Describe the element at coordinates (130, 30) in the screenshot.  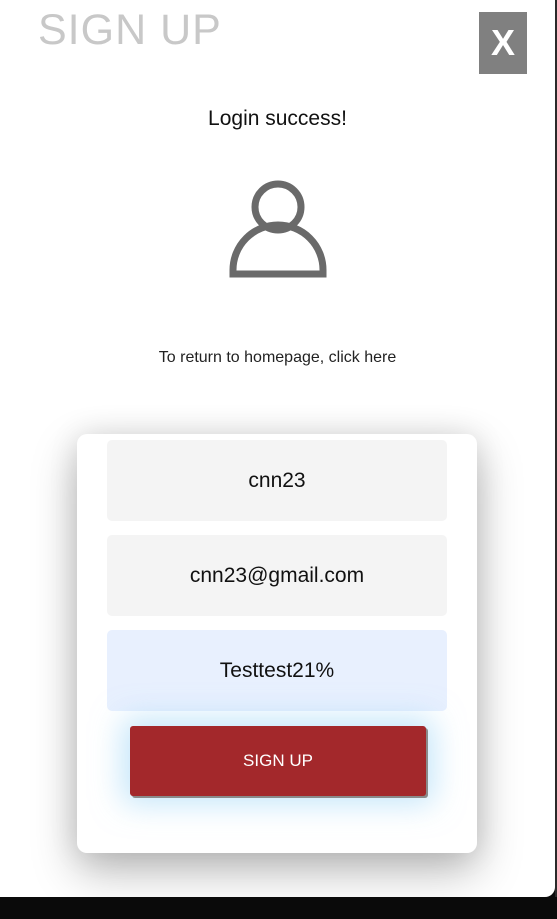
I see `modal-title: SIGN UP` at that location.